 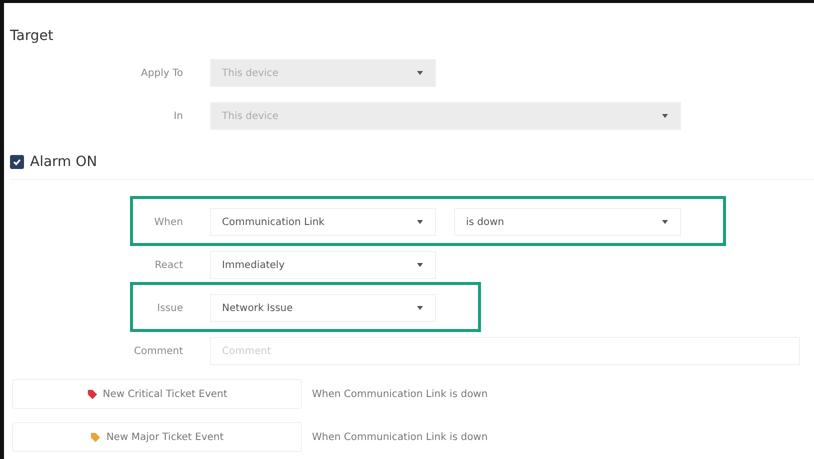 I want to click on field-label: Comment, so click(x=158, y=351).